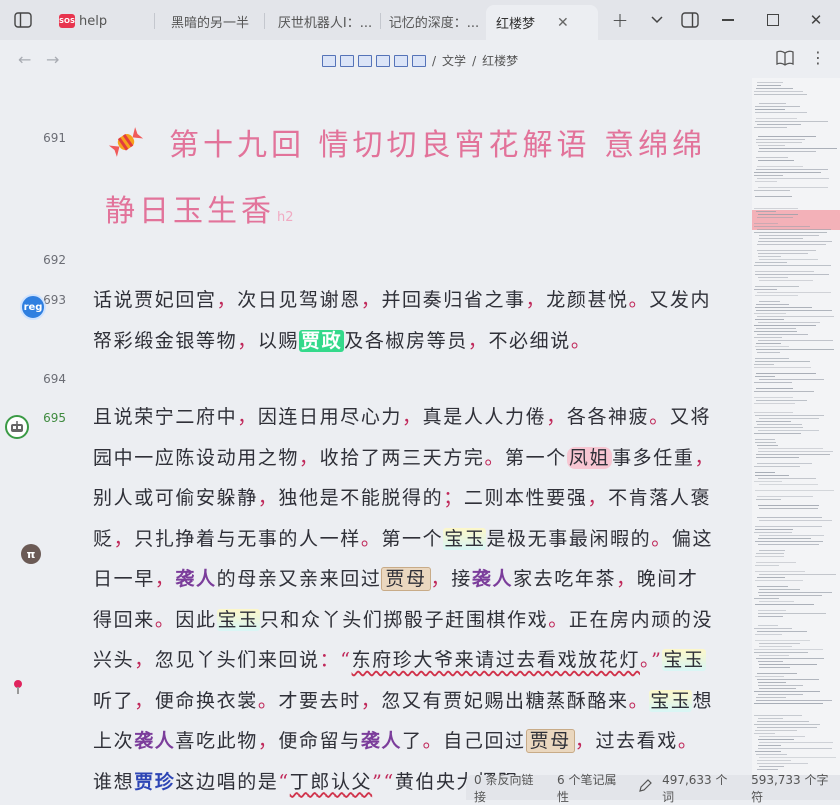 The height and width of the screenshot is (805, 840). Describe the element at coordinates (796, 439) in the screenshot. I see `minimap` at that location.